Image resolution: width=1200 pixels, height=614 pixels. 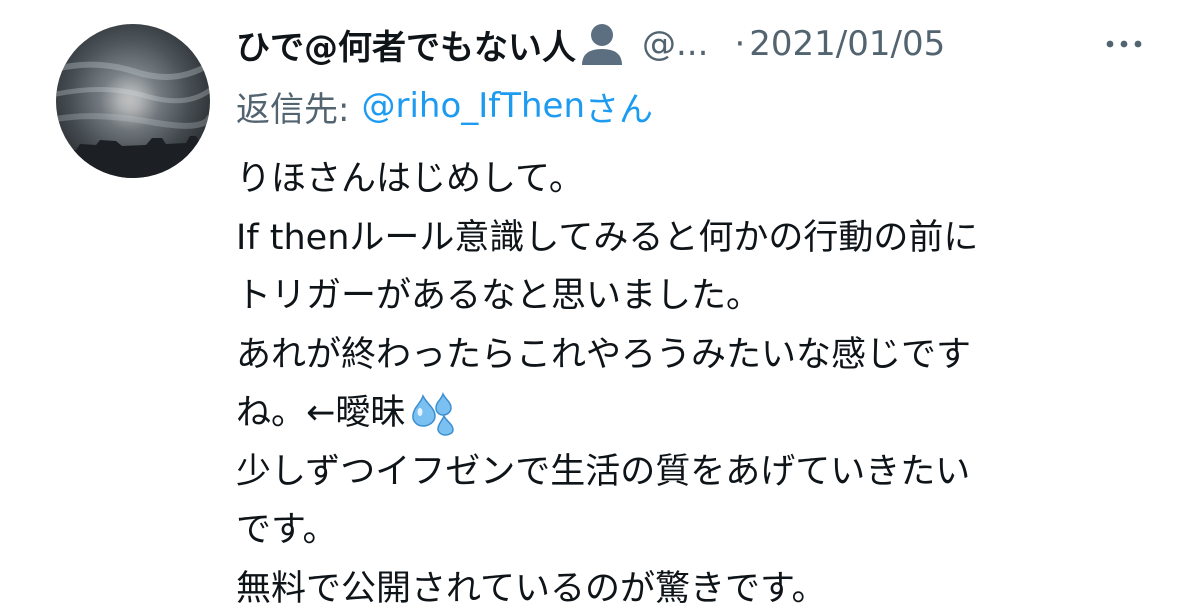 I want to click on reply-suffix: さん, so click(x=619, y=109).